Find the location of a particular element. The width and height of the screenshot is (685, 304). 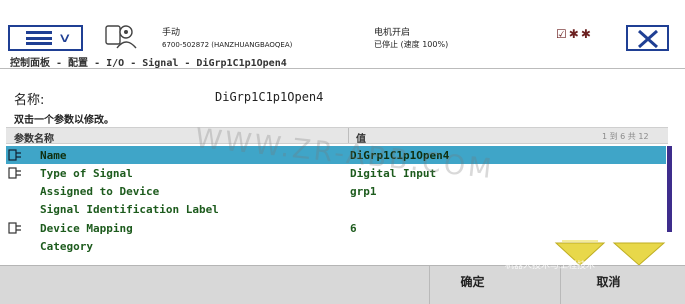

chevron-down-icon: ∨ is located at coordinates (64, 38).